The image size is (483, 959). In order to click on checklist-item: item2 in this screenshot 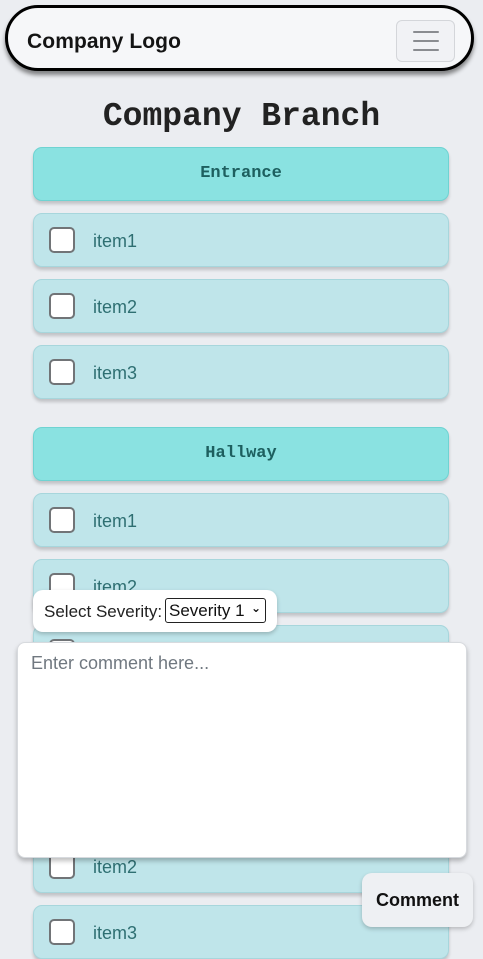, I will do `click(241, 306)`.